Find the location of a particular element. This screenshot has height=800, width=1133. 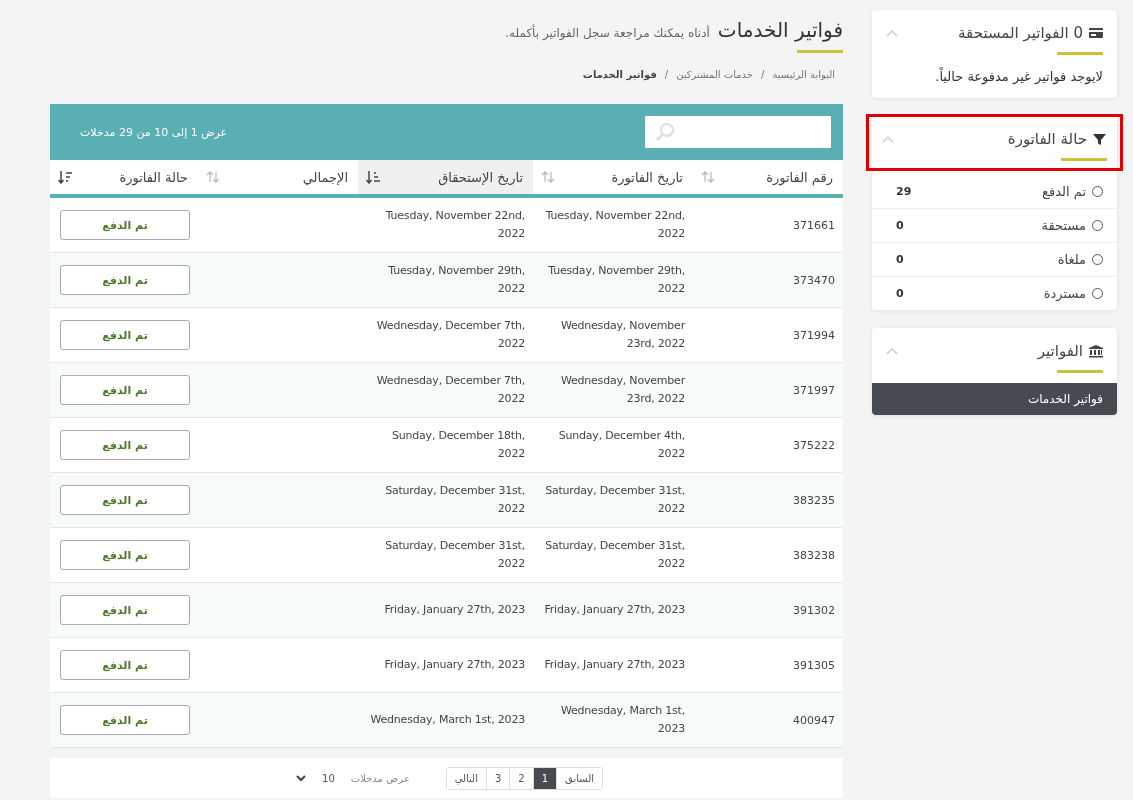

search-field is located at coordinates (738, 132).